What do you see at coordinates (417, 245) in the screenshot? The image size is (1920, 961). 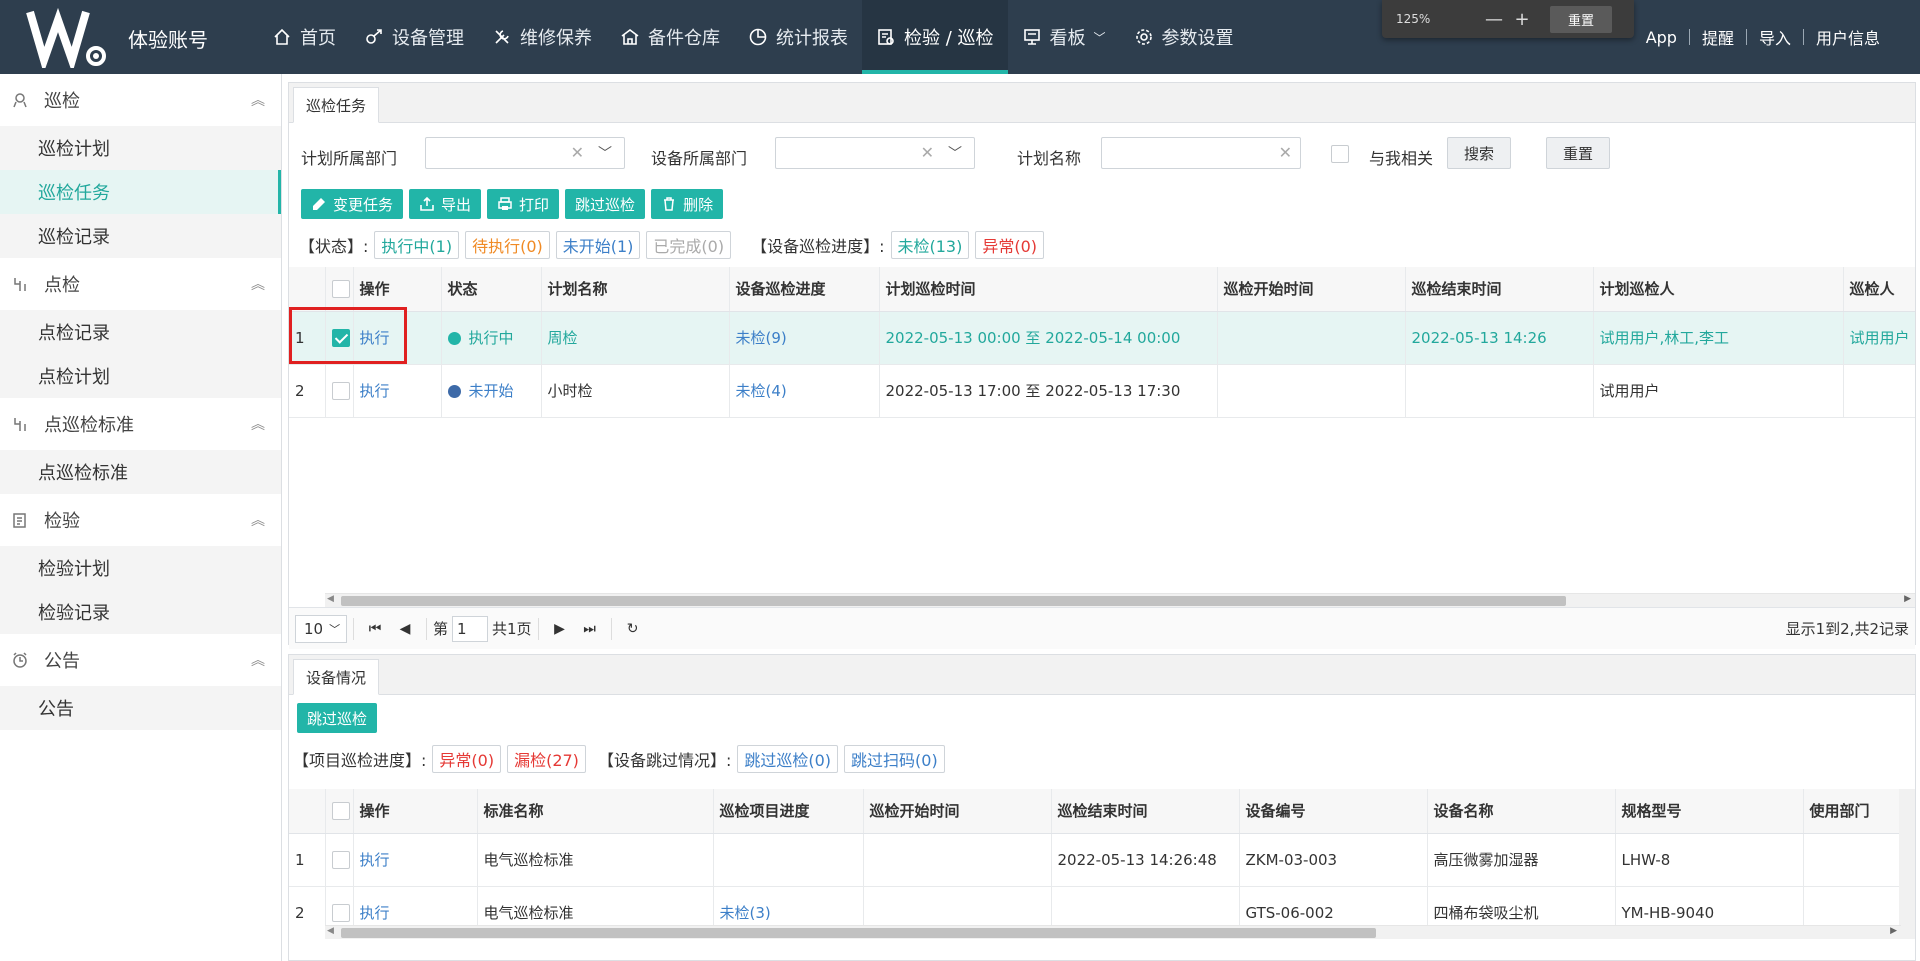 I see `status-tag-running: 执行中(1)` at bounding box center [417, 245].